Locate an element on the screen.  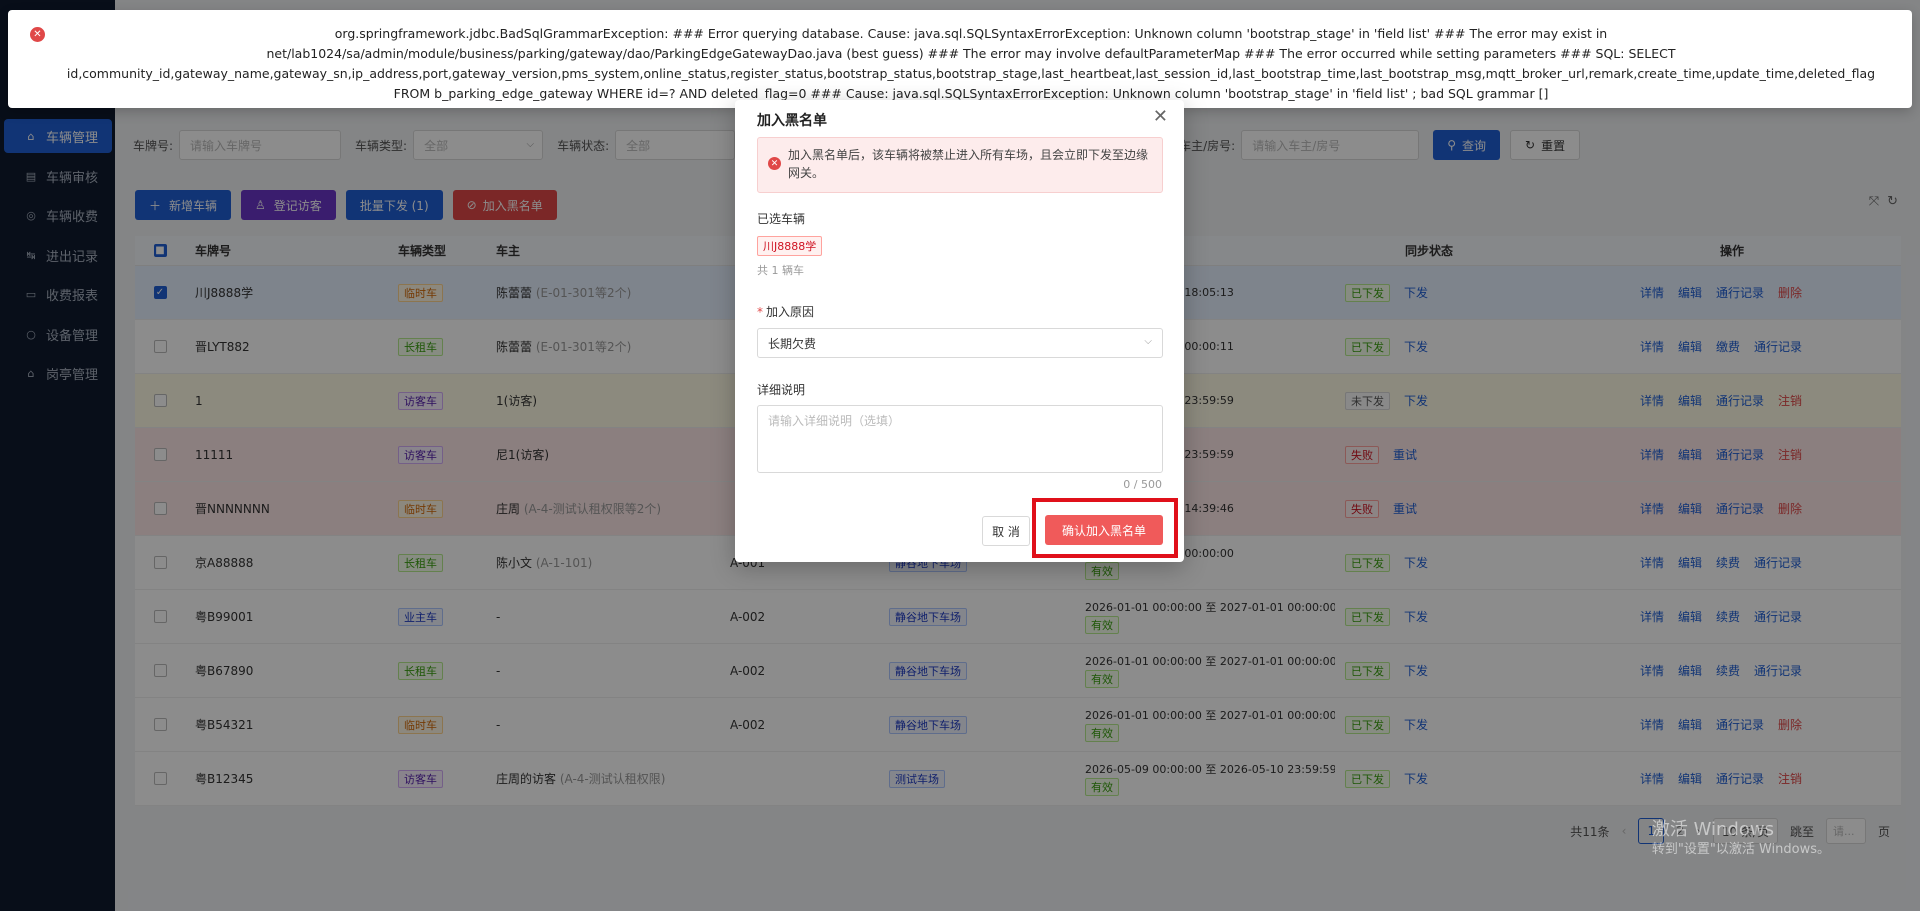
reason-label-text: 加入原因 is located at coordinates (790, 312).